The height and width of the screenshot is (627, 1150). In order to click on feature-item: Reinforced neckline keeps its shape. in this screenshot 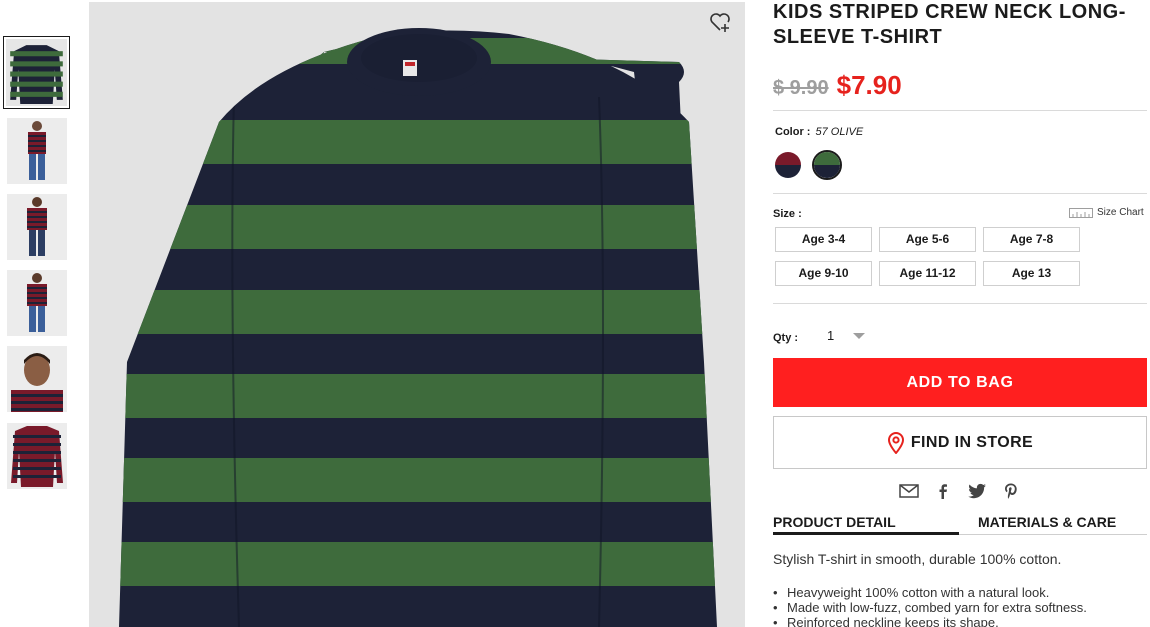, I will do `click(930, 621)`.